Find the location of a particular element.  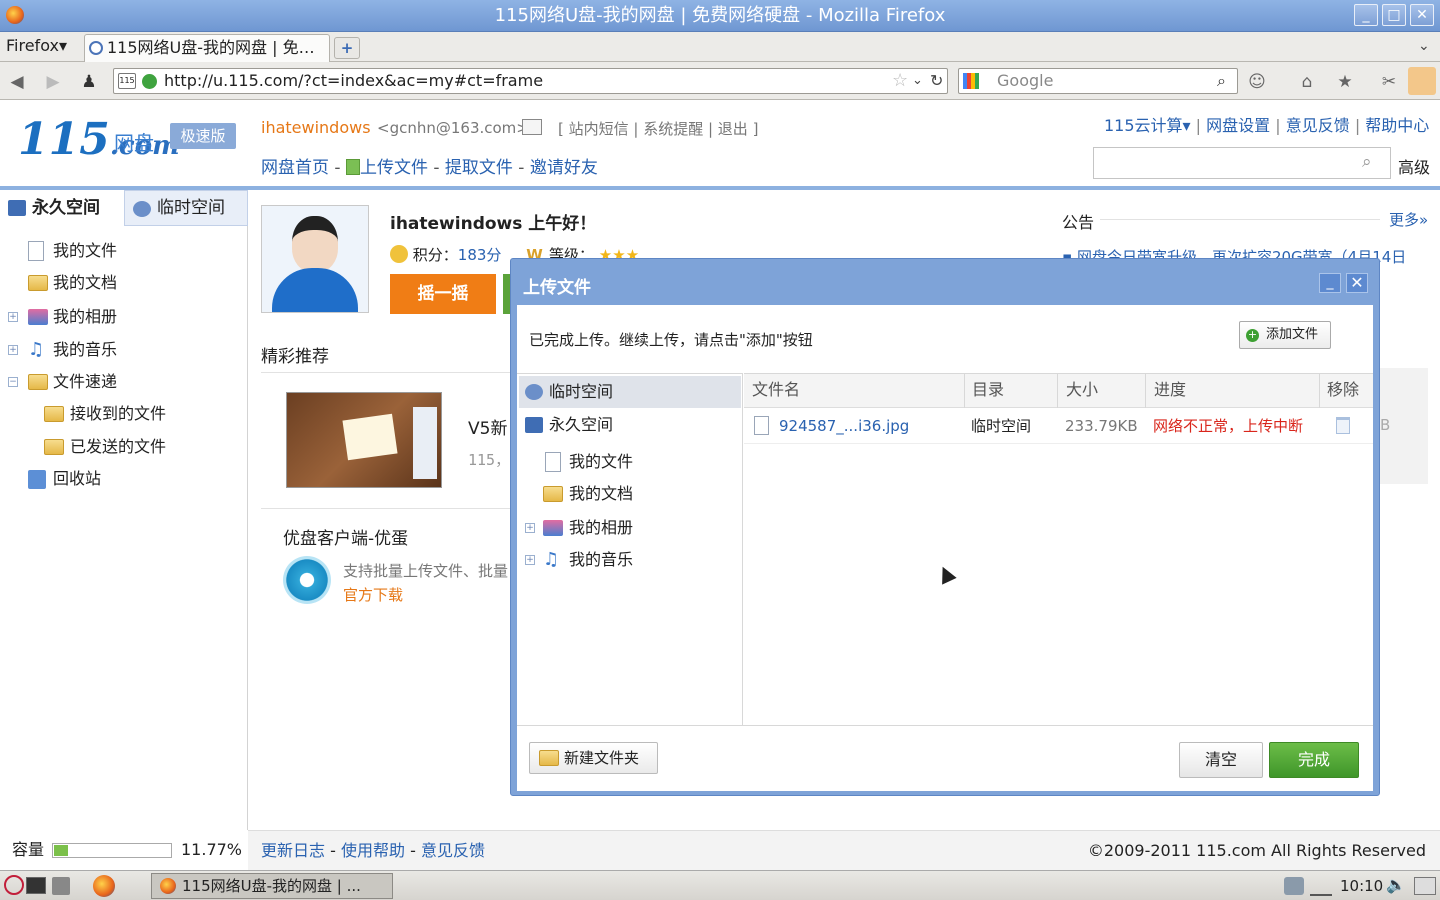

new-folder-label: 新建文件夹 is located at coordinates (602, 758).